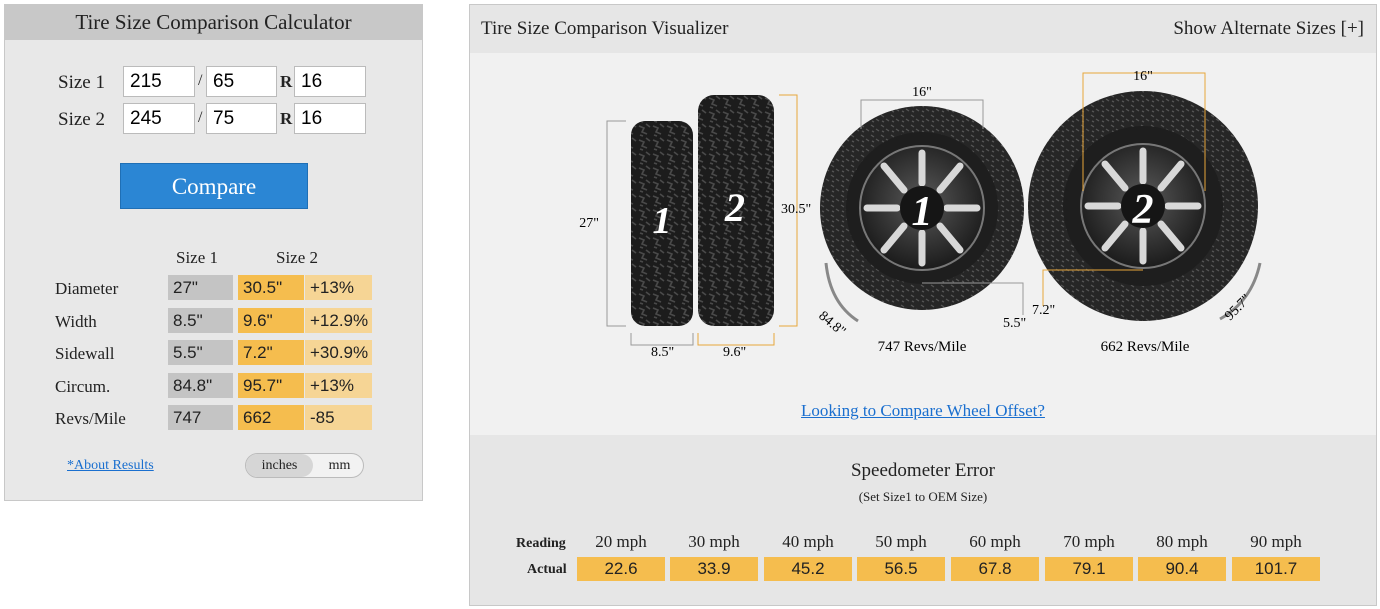 The height and width of the screenshot is (609, 1380). What do you see at coordinates (922, 347) in the screenshot?
I see `revs1-label: 747 Revs/Mile` at bounding box center [922, 347].